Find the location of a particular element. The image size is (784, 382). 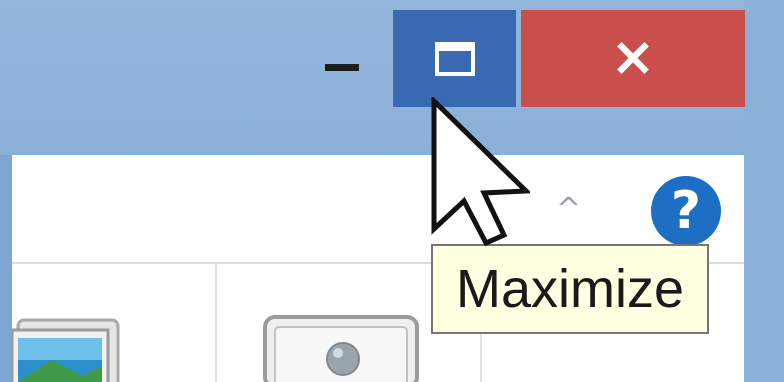

minimize-button is located at coordinates (342, 58).